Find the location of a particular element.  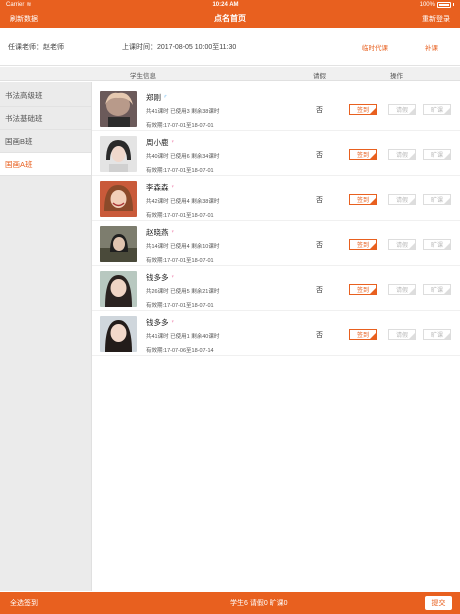

wifi-icon: ≋ is located at coordinates (29, 5).